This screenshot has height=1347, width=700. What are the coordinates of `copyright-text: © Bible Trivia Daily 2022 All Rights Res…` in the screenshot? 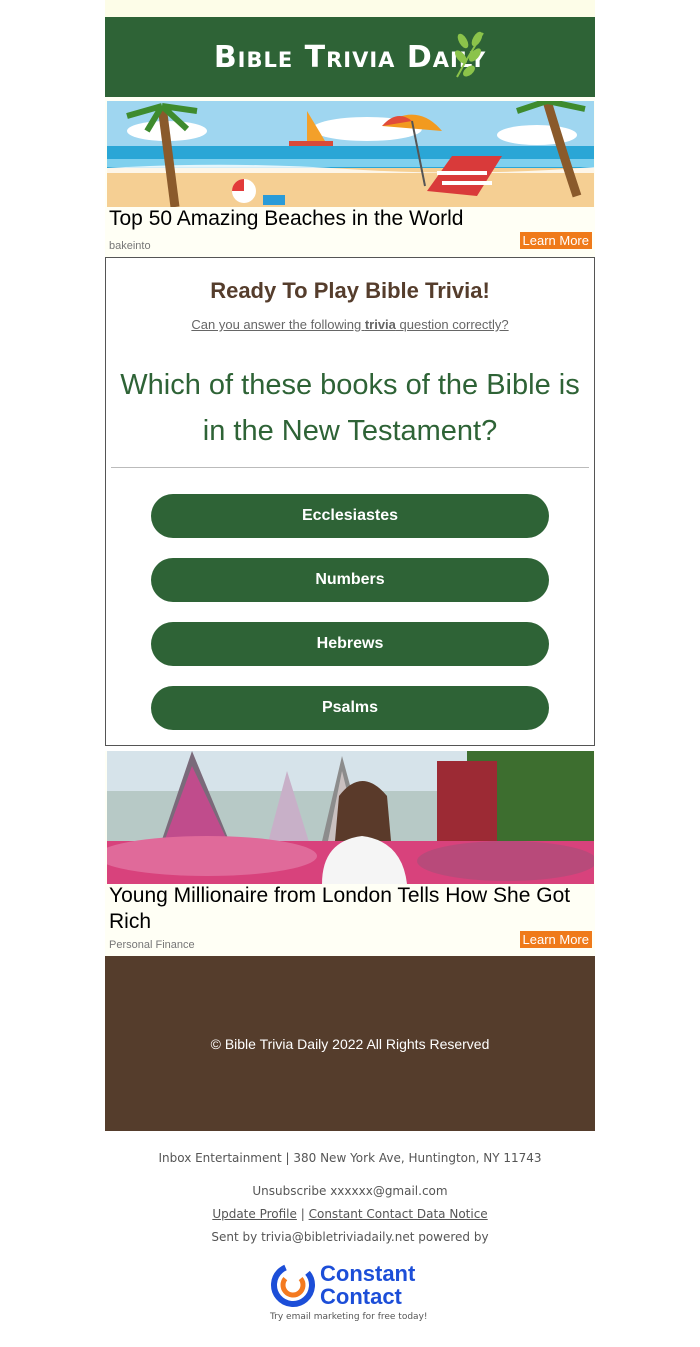 It's located at (350, 1043).